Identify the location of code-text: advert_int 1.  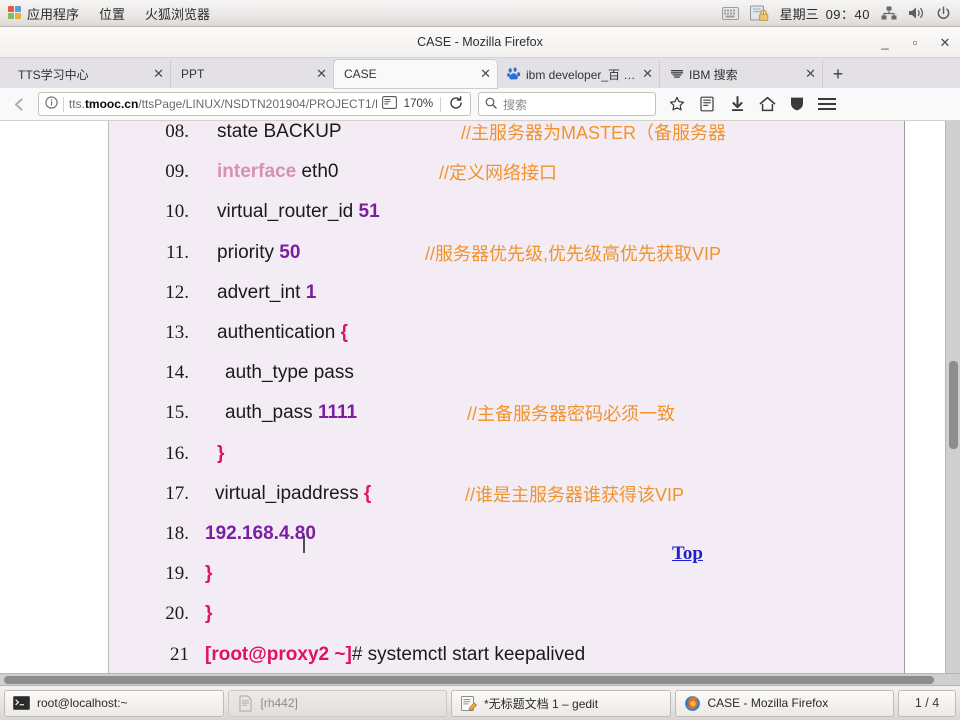
(266, 293).